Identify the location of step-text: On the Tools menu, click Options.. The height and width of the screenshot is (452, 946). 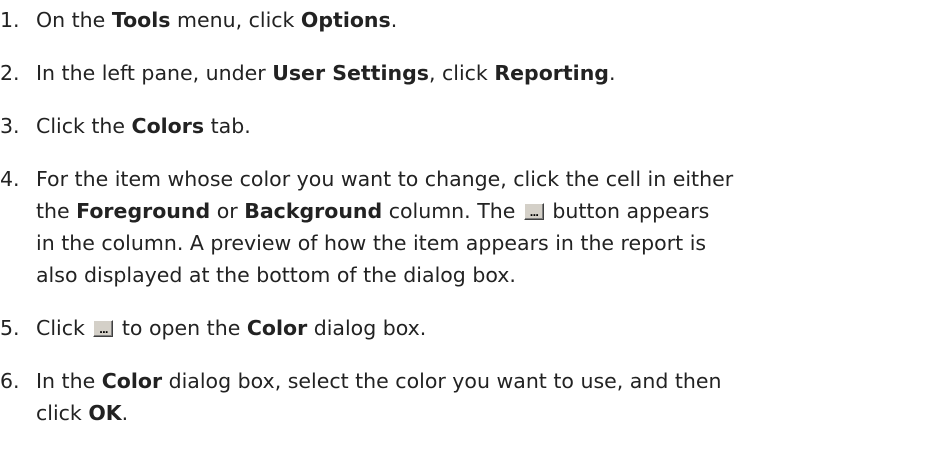
(217, 20).